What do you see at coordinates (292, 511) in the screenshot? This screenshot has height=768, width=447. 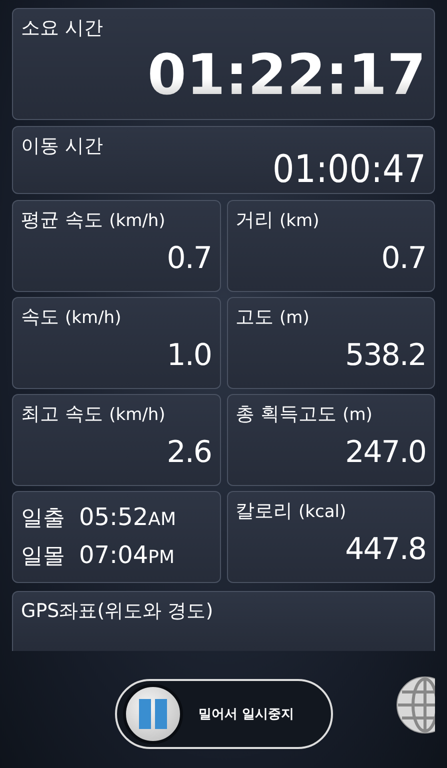 I see `stat-label: 칼로리 (kcal)` at bounding box center [292, 511].